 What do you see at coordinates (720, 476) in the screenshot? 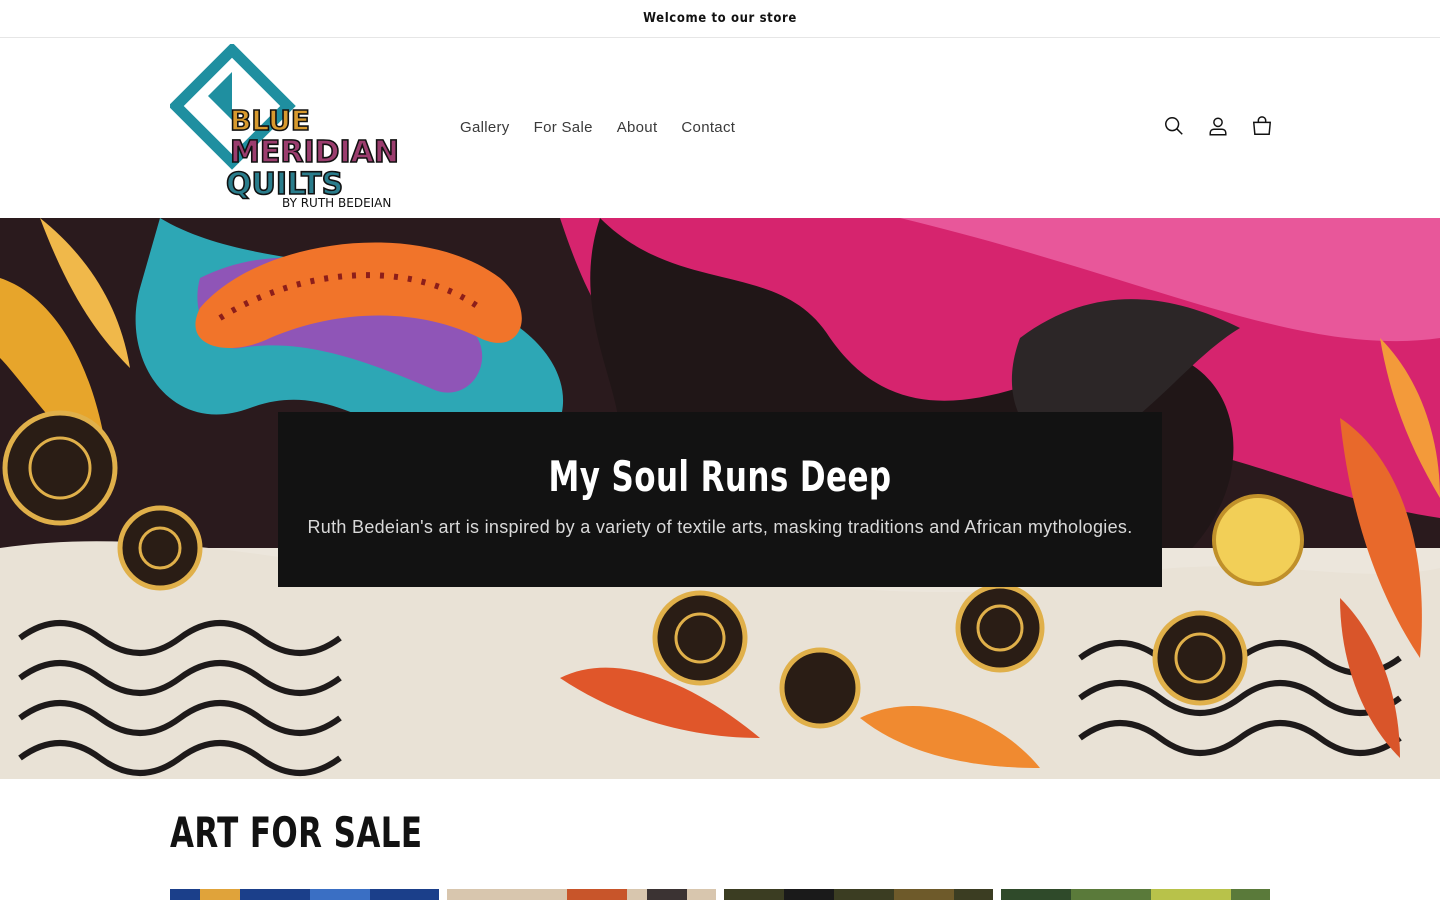
I see `hero-title: My Soul Runs Deep` at bounding box center [720, 476].